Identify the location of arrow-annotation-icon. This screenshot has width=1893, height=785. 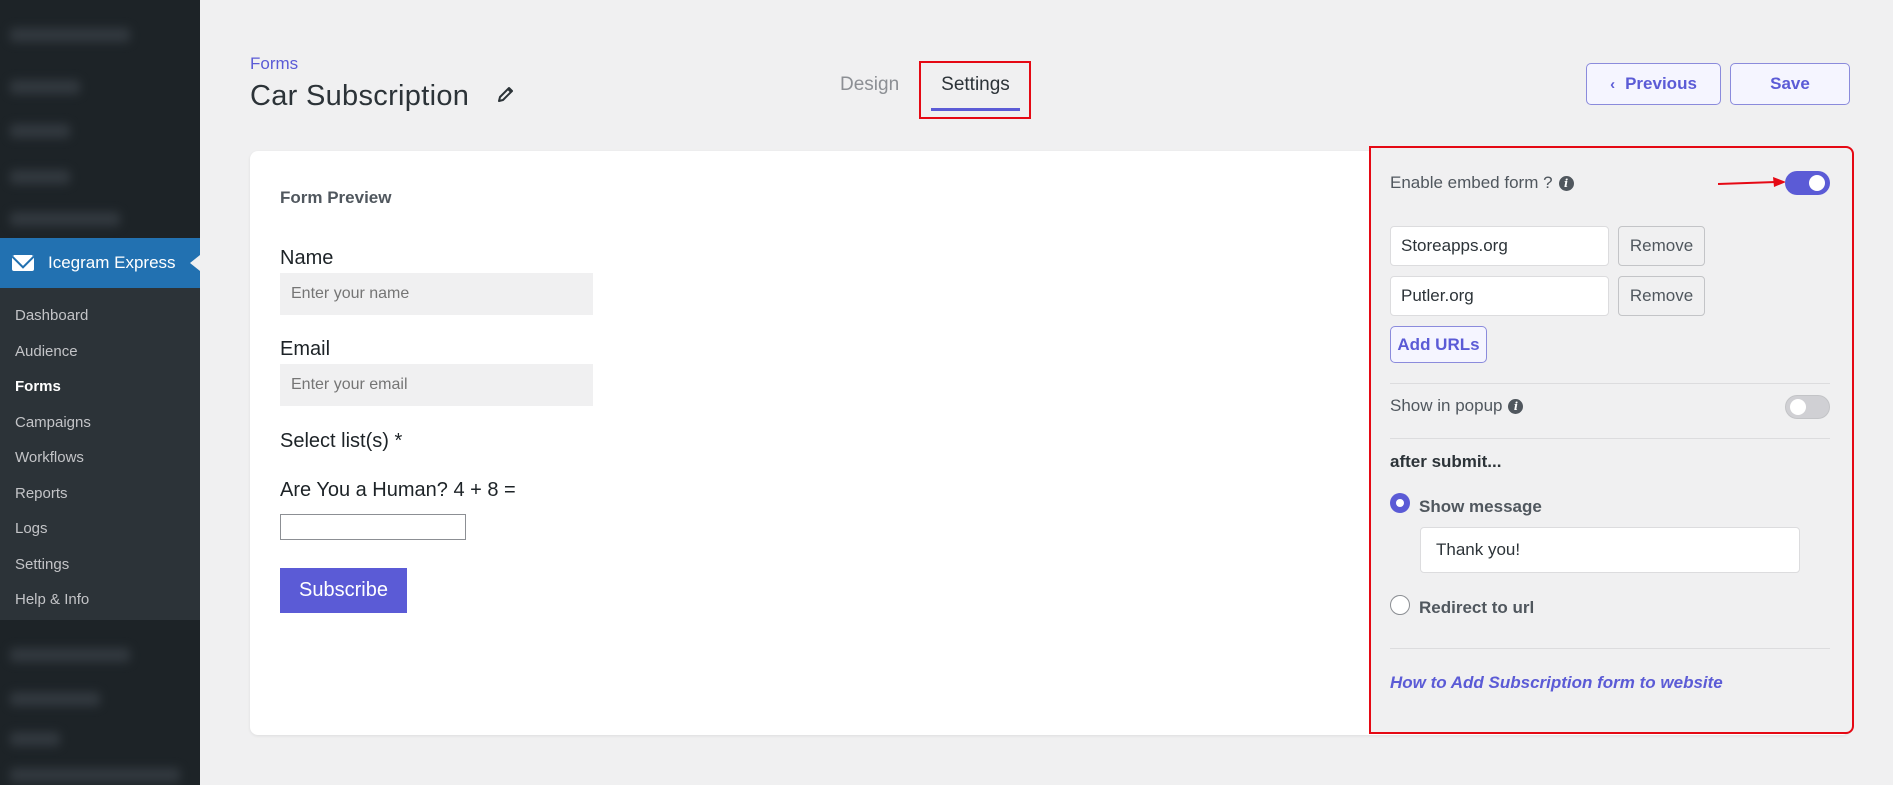
(1752, 182).